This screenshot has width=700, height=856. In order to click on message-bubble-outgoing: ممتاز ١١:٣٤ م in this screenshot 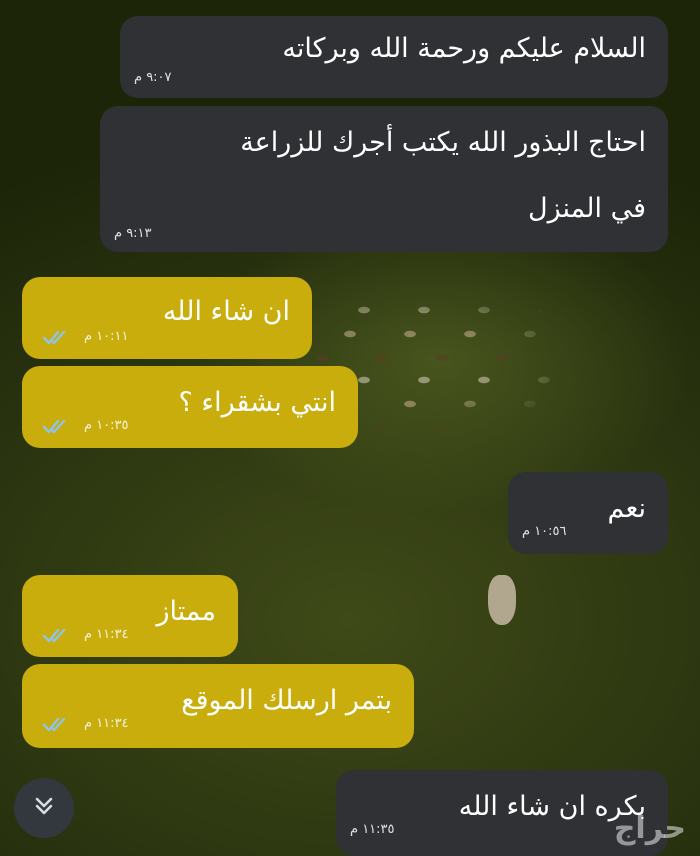, I will do `click(130, 616)`.